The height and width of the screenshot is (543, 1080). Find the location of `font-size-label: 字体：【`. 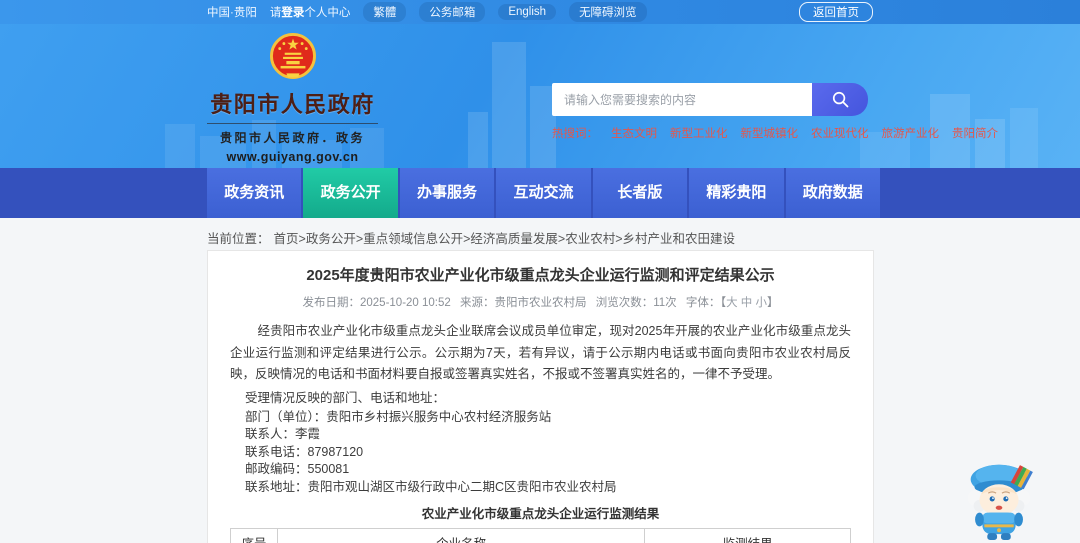

font-size-label: 字体：【 is located at coordinates (706, 303).